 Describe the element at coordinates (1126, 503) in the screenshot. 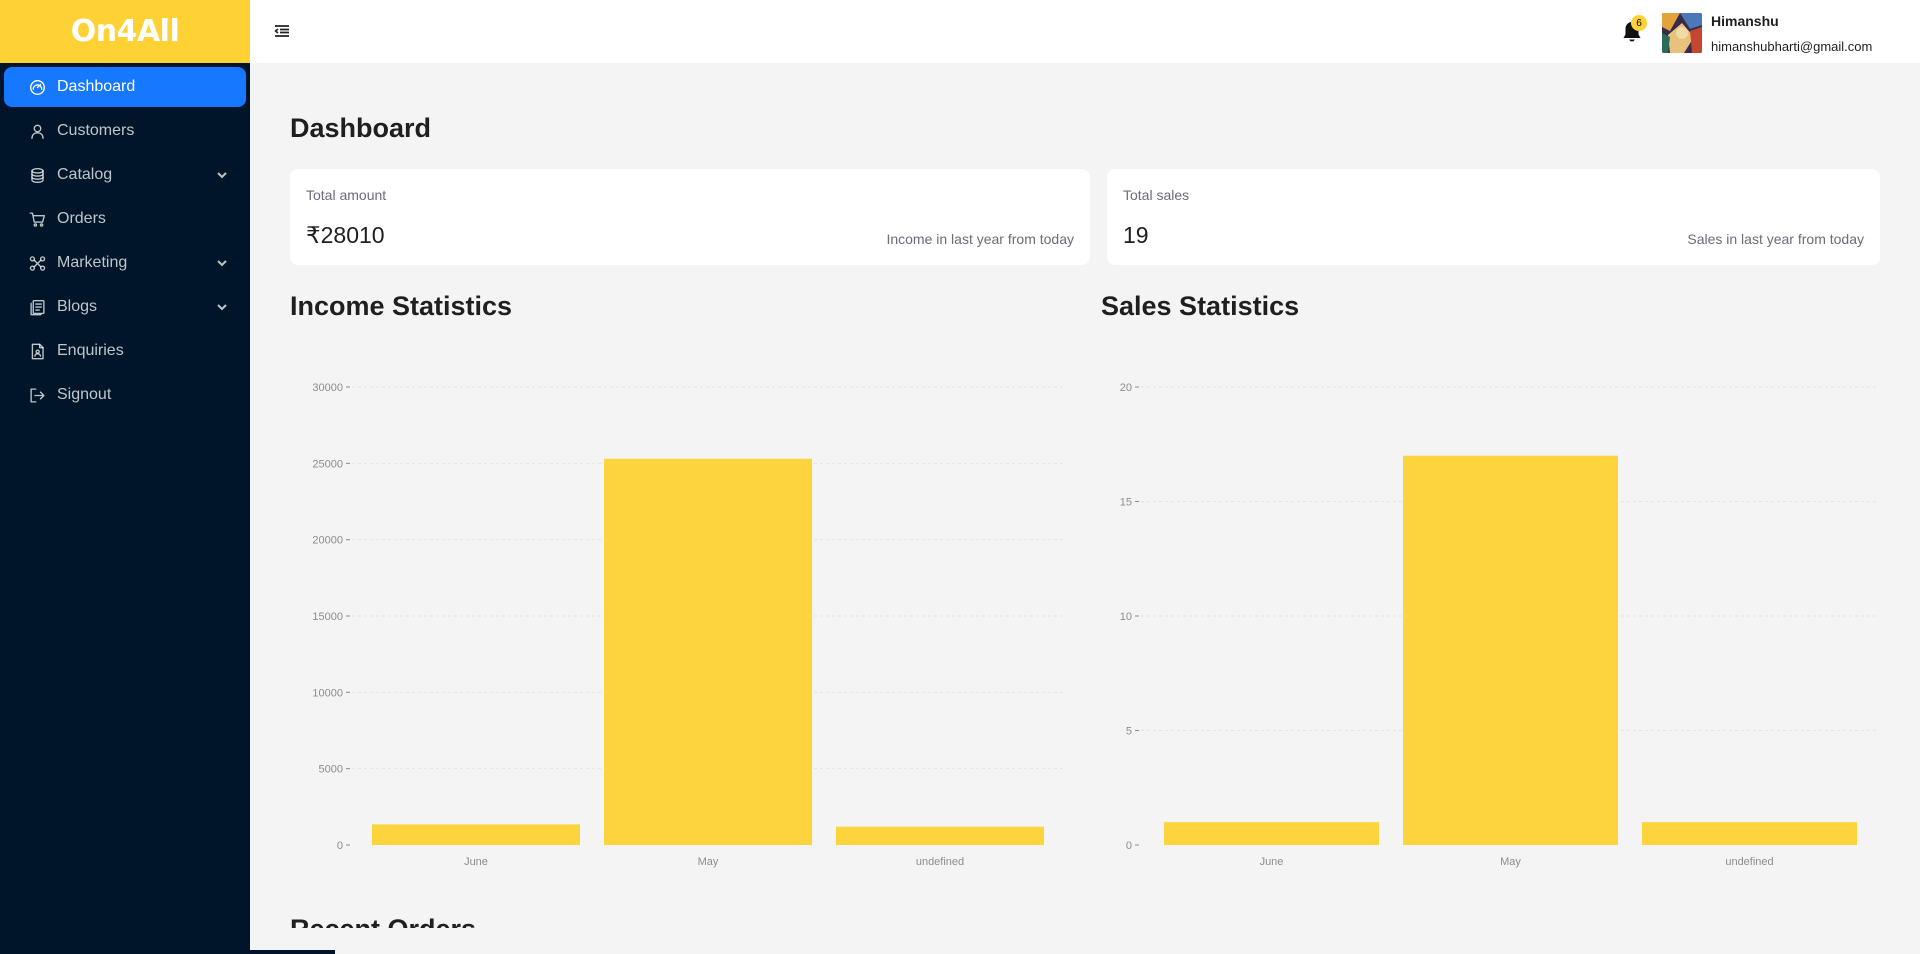

I see `y-tick-label: 15` at that location.